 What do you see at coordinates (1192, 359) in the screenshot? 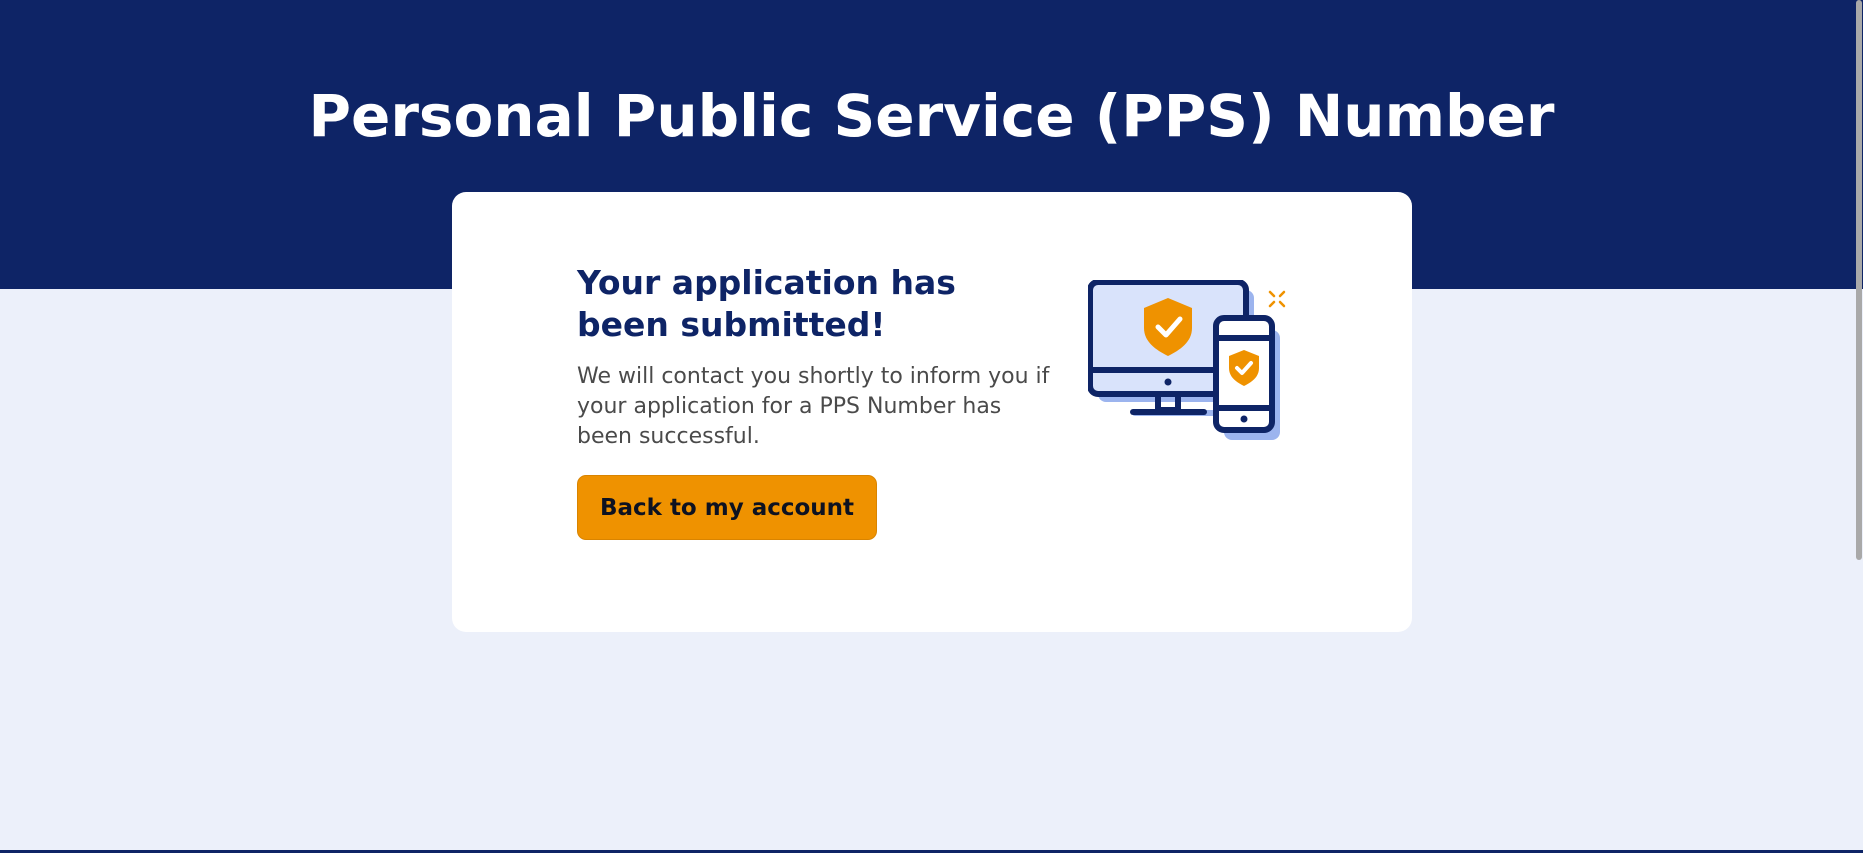
I see `devices-security-check-icon` at bounding box center [1192, 359].